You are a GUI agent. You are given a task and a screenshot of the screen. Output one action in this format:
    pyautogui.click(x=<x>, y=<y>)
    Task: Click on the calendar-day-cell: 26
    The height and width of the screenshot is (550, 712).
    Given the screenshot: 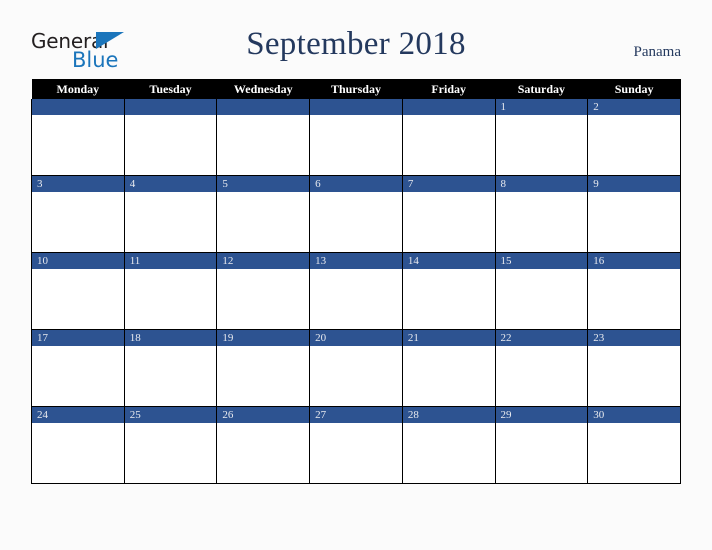 What is the action you would take?
    pyautogui.click(x=263, y=445)
    